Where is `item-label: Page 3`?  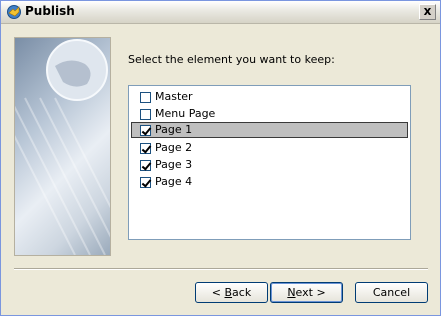
item-label: Page 3 is located at coordinates (174, 164).